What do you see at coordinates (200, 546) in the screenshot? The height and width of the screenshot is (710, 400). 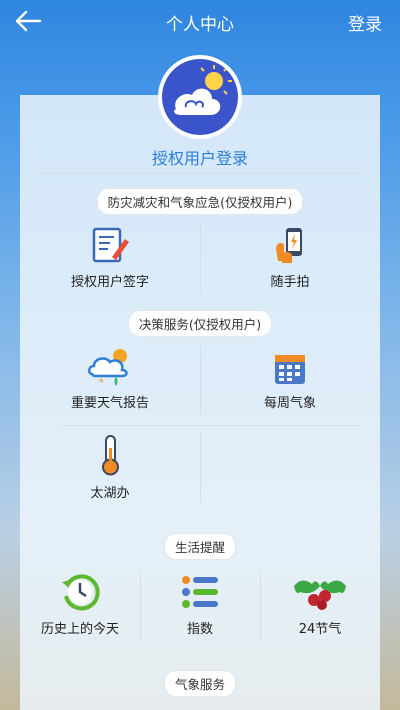 I see `section-life-title: 生活提醒` at bounding box center [200, 546].